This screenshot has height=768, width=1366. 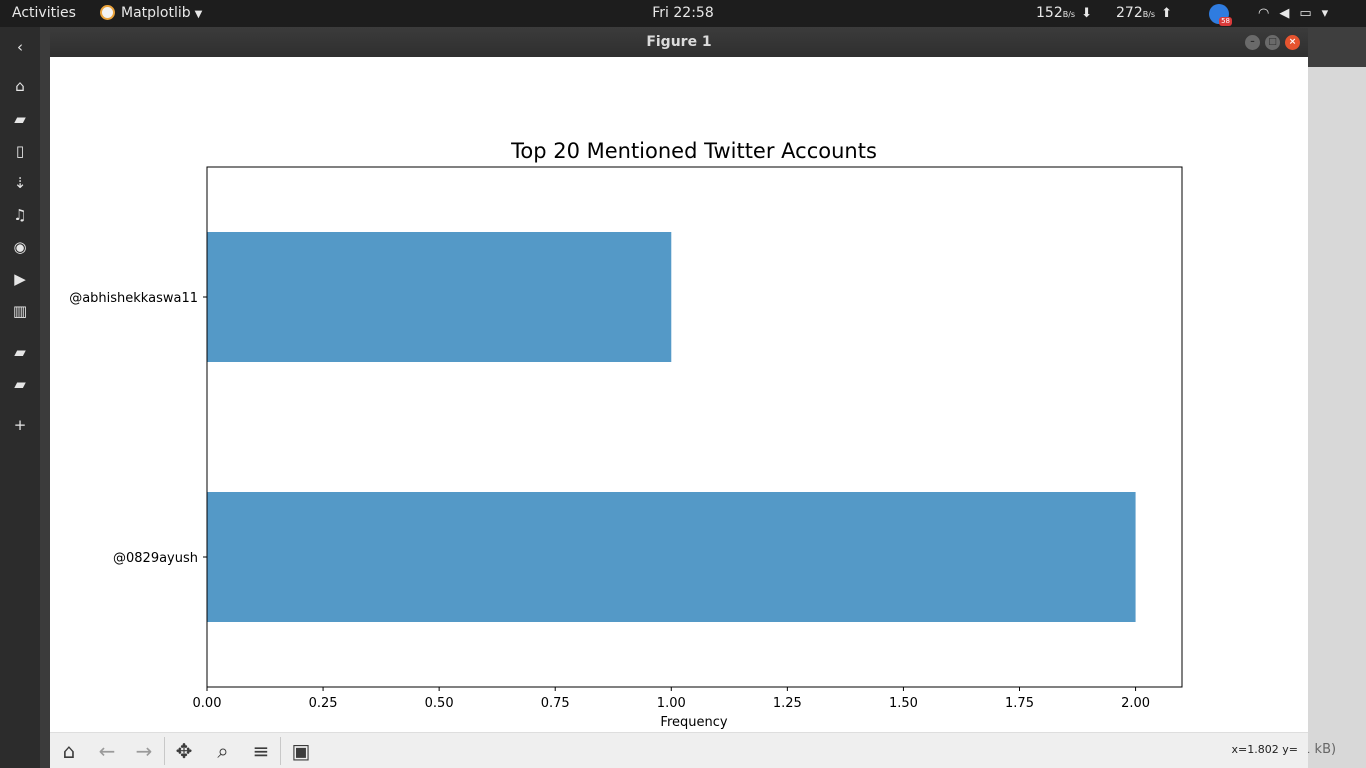 I want to click on y-tick-label: @abhishekkaswa11, so click(x=133, y=298).